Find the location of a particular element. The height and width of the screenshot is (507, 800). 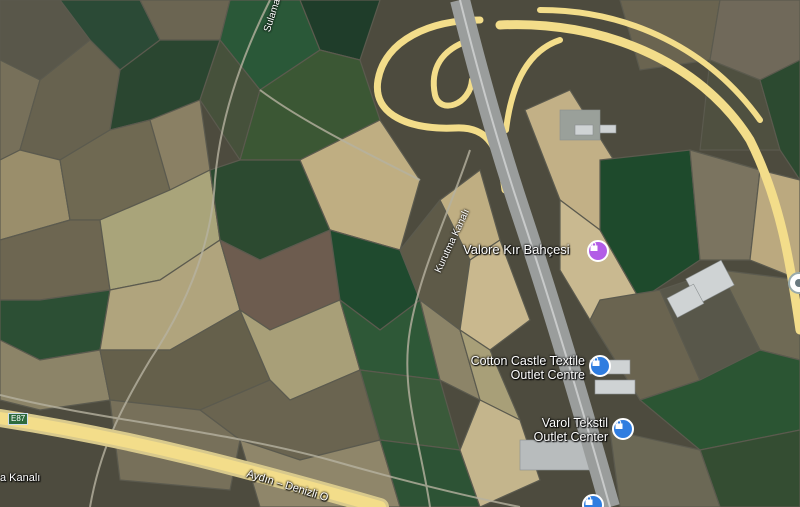

poi-pin-cotton-castle is located at coordinates (600, 366).